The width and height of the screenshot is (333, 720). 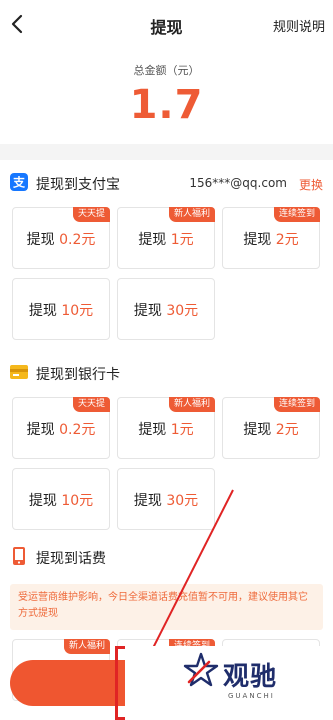 I want to click on bank-card-header: 提现到银行卡, so click(x=166, y=372).